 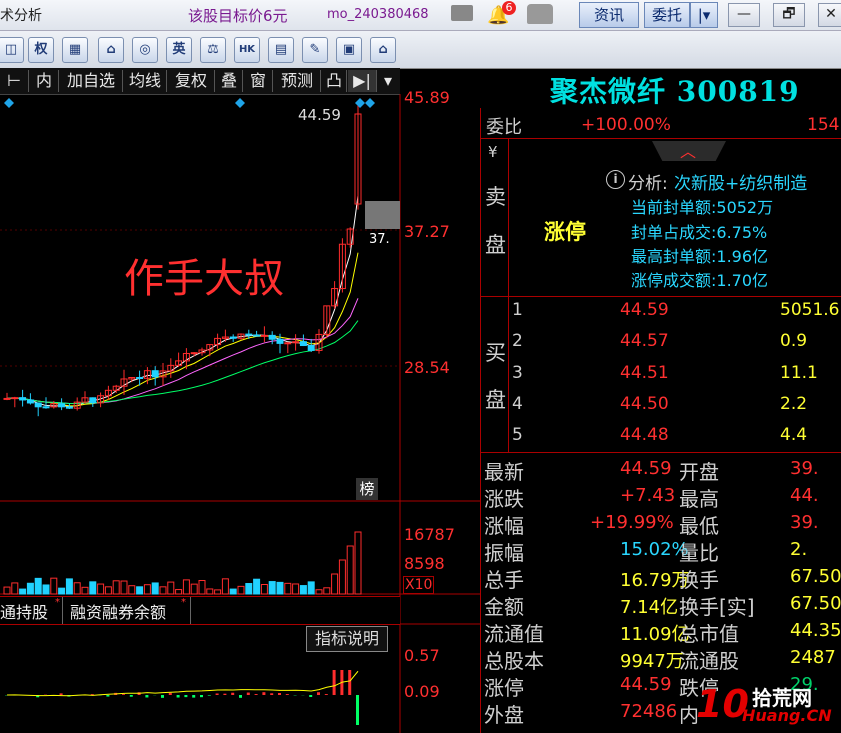 I want to click on quote-value-2: 2., so click(x=799, y=549).